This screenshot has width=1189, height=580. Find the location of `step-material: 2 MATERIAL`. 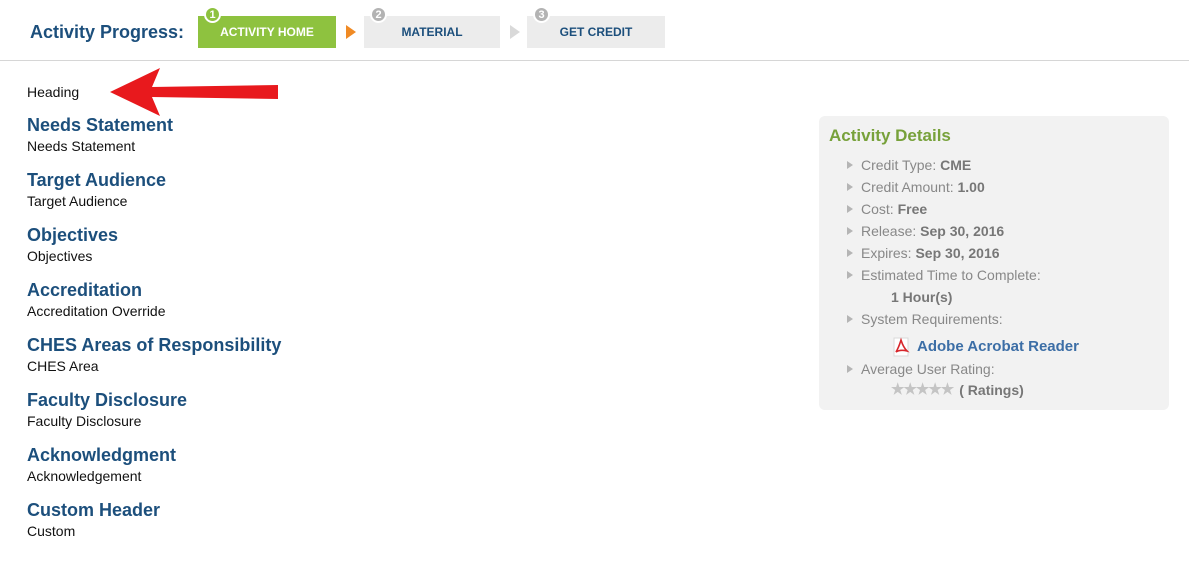

step-material: 2 MATERIAL is located at coordinates (432, 27).